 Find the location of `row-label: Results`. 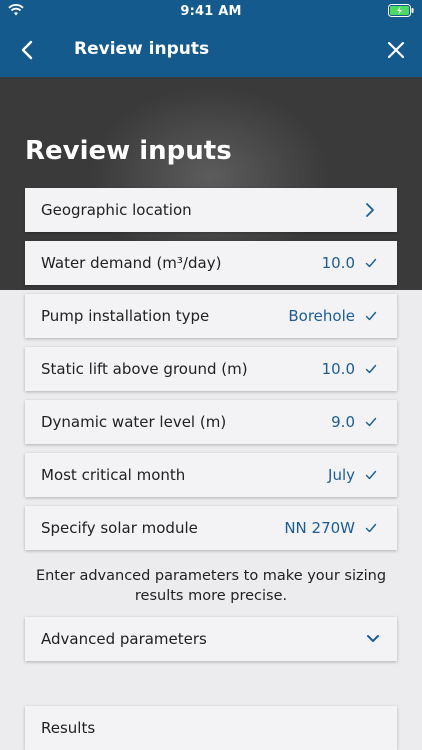

row-label: Results is located at coordinates (68, 728).